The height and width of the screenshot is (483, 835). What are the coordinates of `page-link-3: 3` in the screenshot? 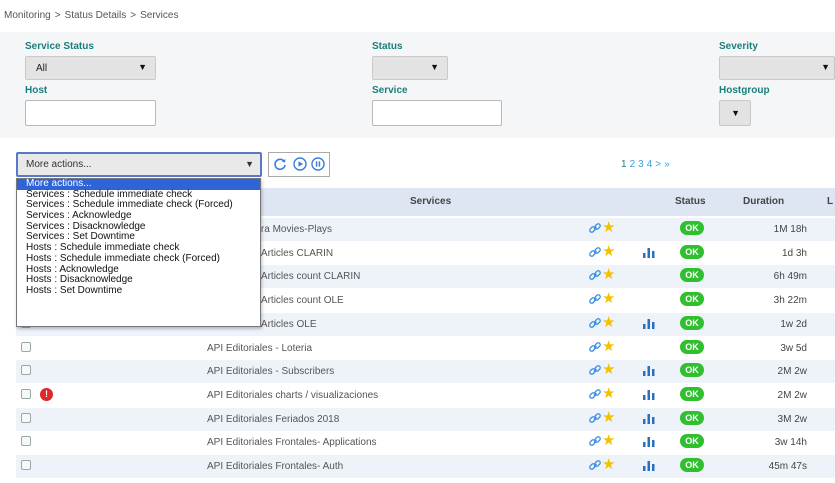 It's located at (641, 164).